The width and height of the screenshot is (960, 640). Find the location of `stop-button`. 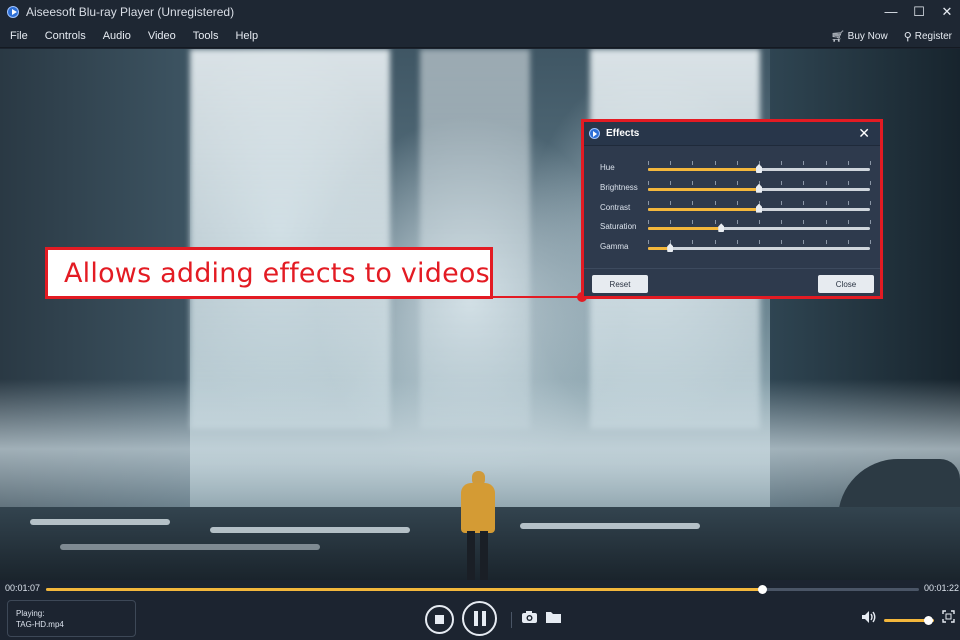

stop-button is located at coordinates (439, 619).